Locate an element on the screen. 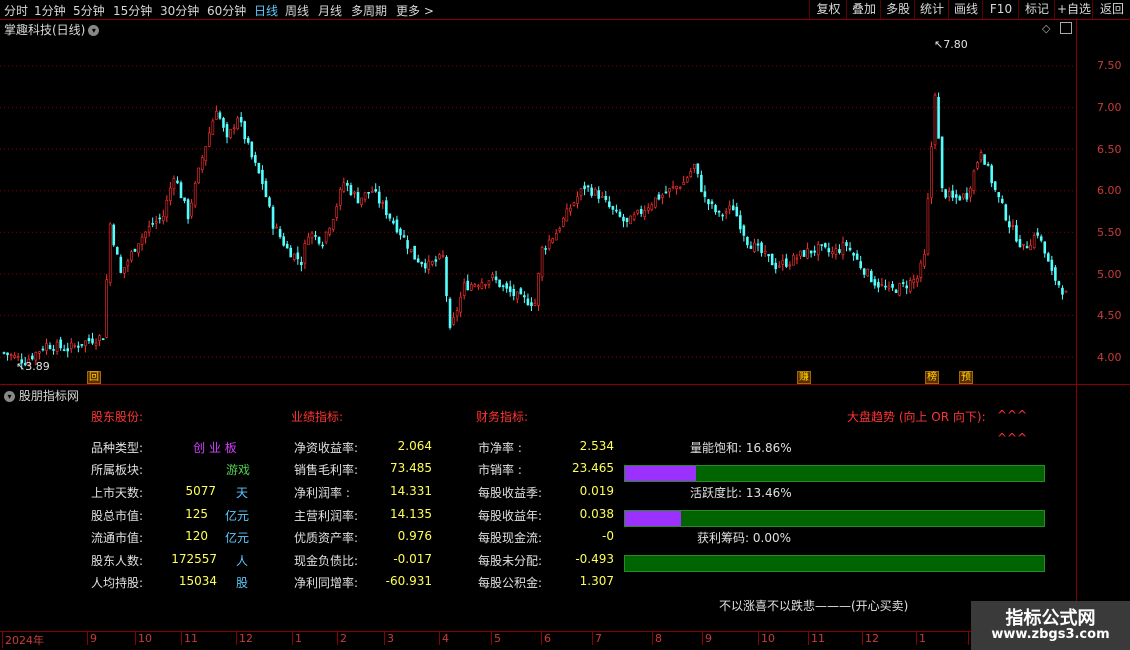 The image size is (1130, 650). section-header-shareholders: 股东股份: is located at coordinates (117, 417).